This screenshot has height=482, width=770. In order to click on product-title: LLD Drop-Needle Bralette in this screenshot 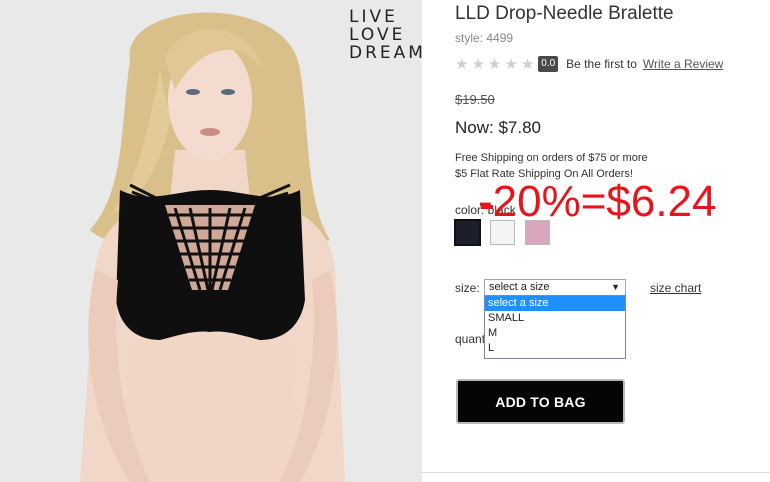, I will do `click(564, 13)`.